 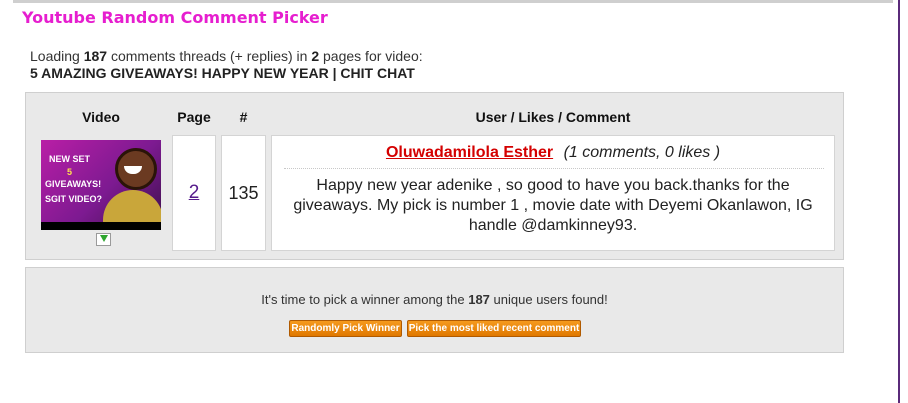 What do you see at coordinates (209, 56) in the screenshot?
I see `loading-middle: comments threads (+ replies) in` at bounding box center [209, 56].